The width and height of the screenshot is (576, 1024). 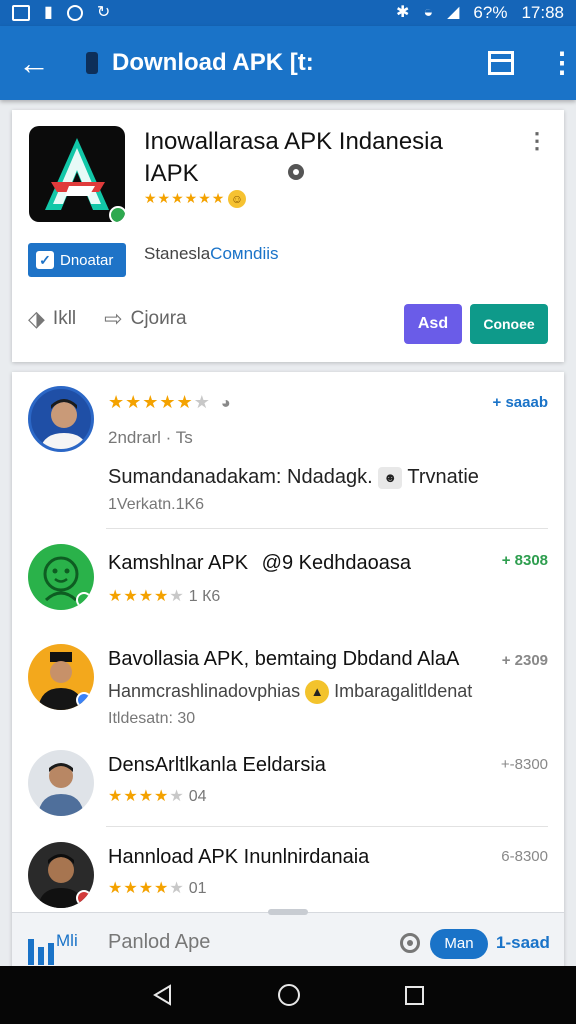 I want to click on bottom-icon-label: Mli, so click(x=67, y=940).